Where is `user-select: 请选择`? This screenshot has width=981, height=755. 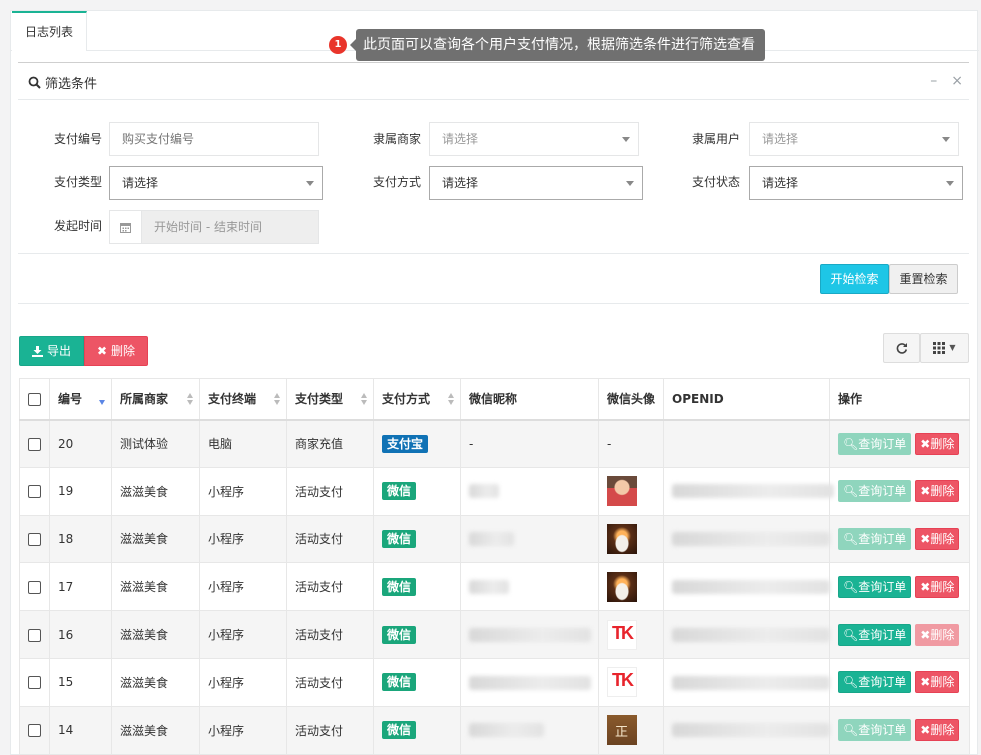 user-select: 请选择 is located at coordinates (854, 139).